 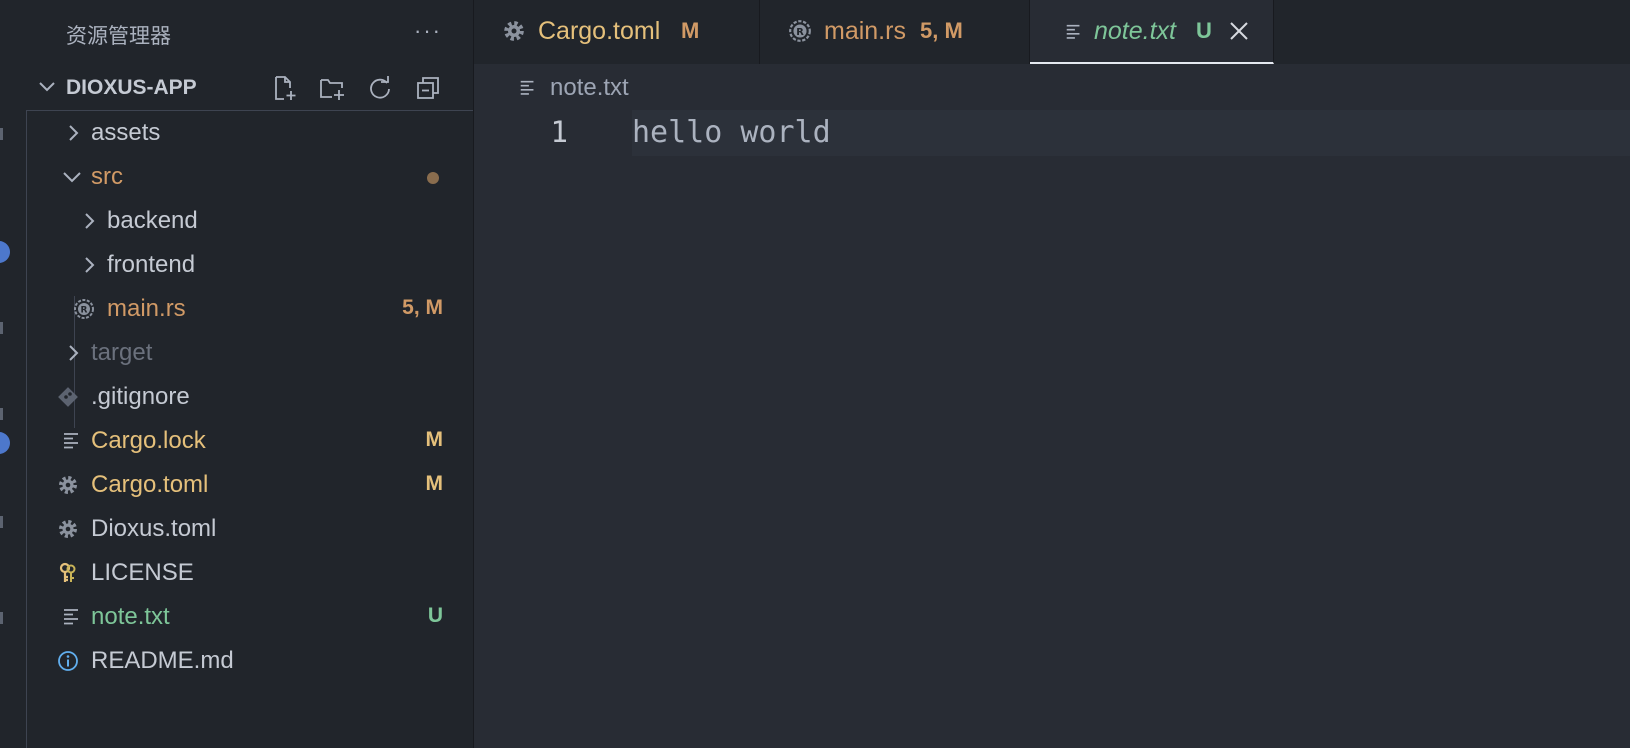 I want to click on tree-item-assets: assets, so click(x=250, y=133).